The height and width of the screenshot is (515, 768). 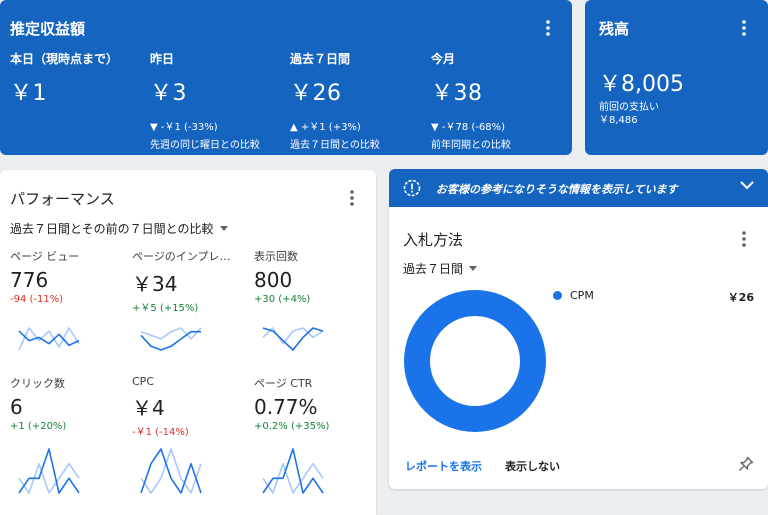 I want to click on view-report-button: レポートを表示, so click(x=443, y=466).